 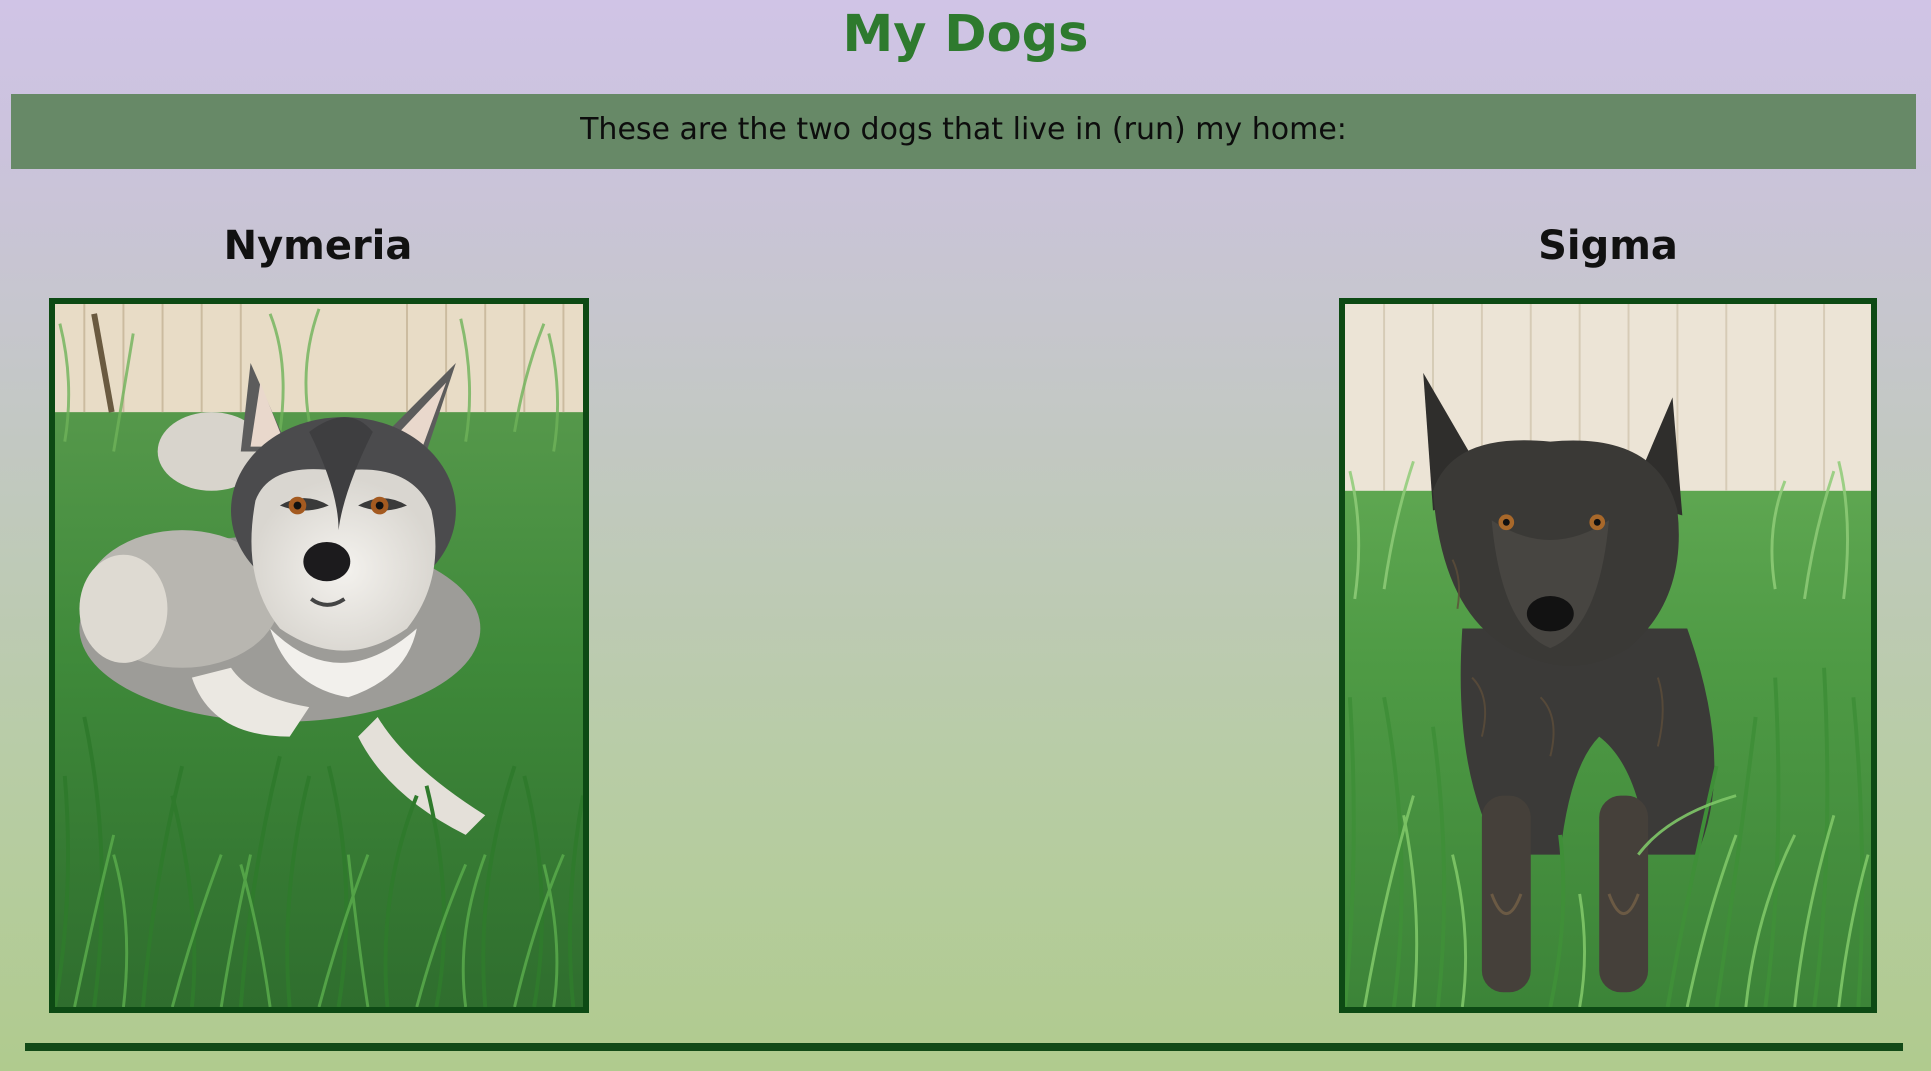 I want to click on page-title: My Dogs, so click(x=965, y=34).